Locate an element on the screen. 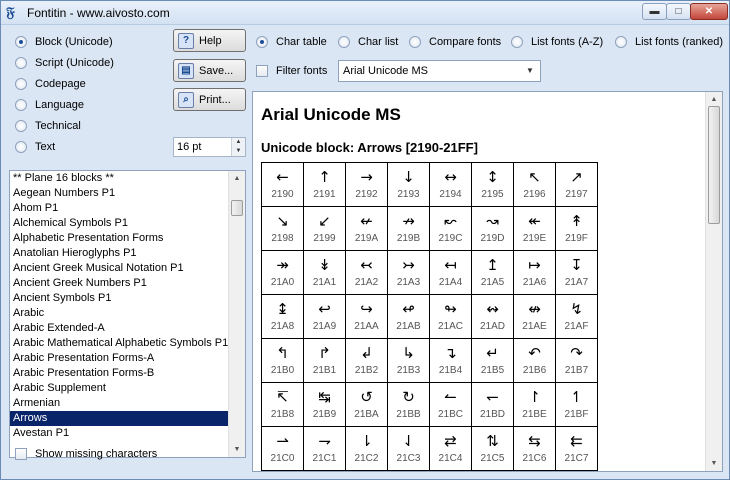 This screenshot has width=730, height=480. char-cell: ↟ 219F is located at coordinates (576, 228).